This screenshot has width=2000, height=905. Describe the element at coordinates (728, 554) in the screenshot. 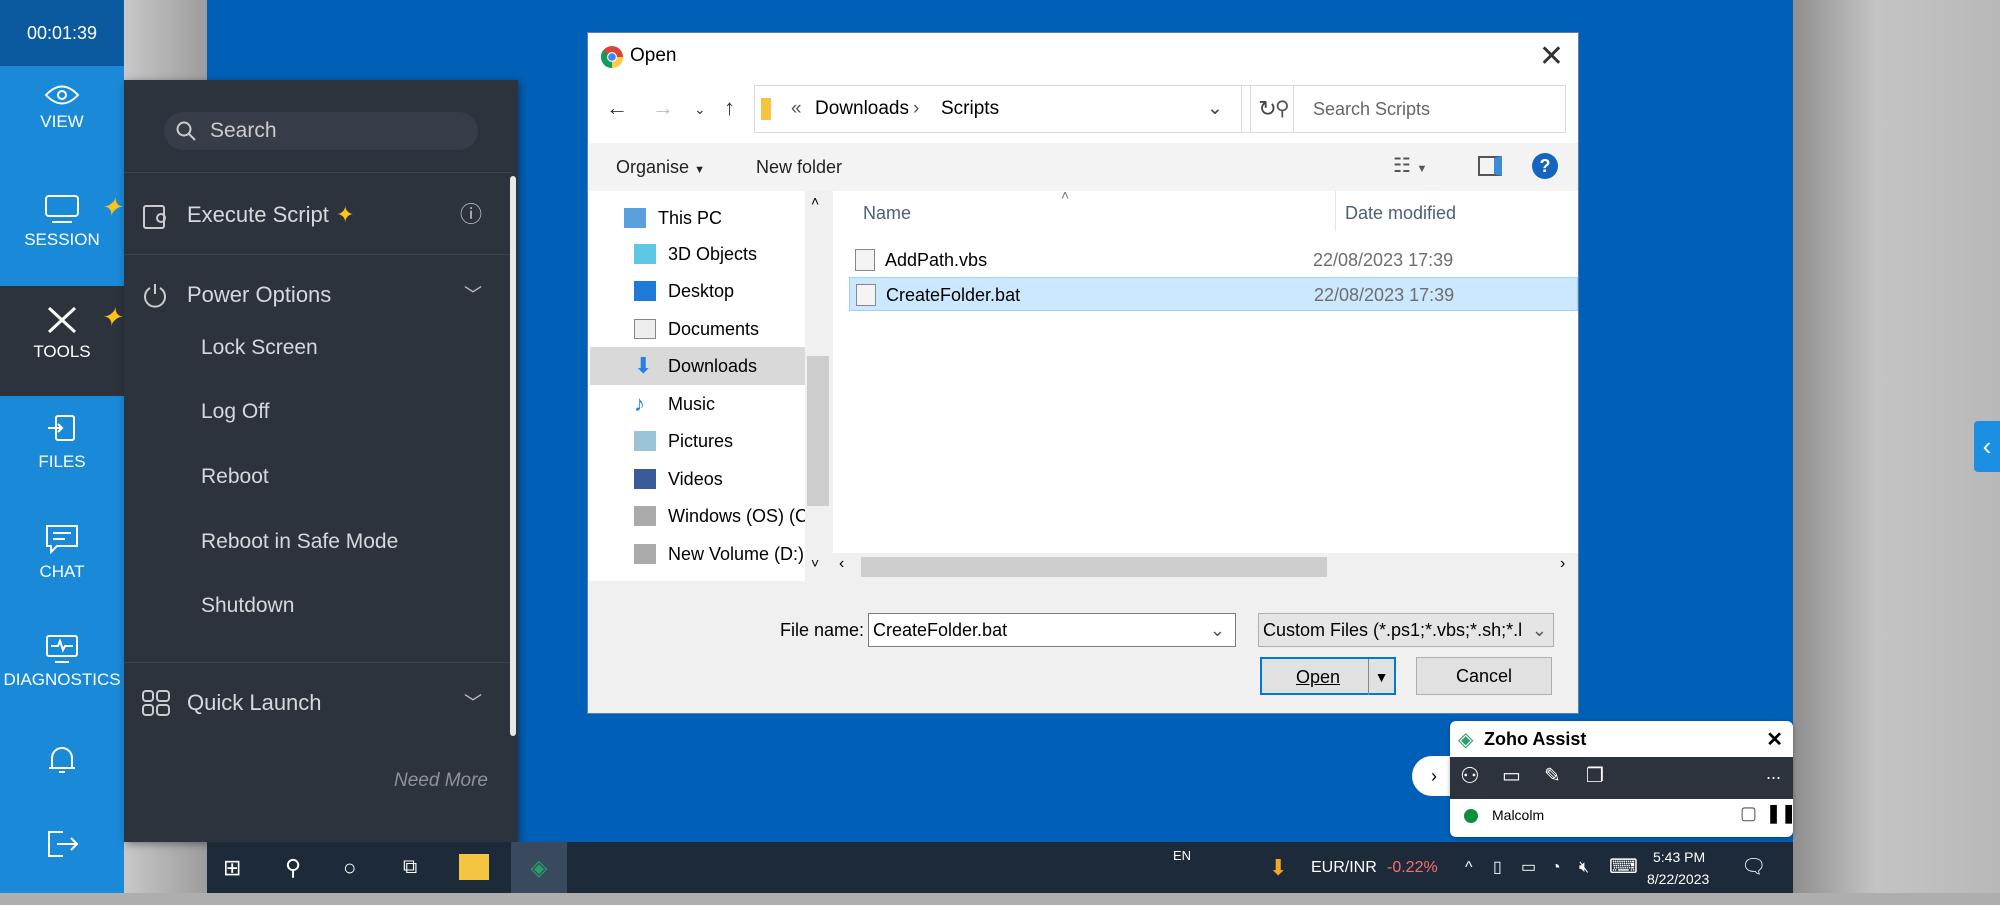

I see `tree-new-volume: New Volume (D:)` at that location.